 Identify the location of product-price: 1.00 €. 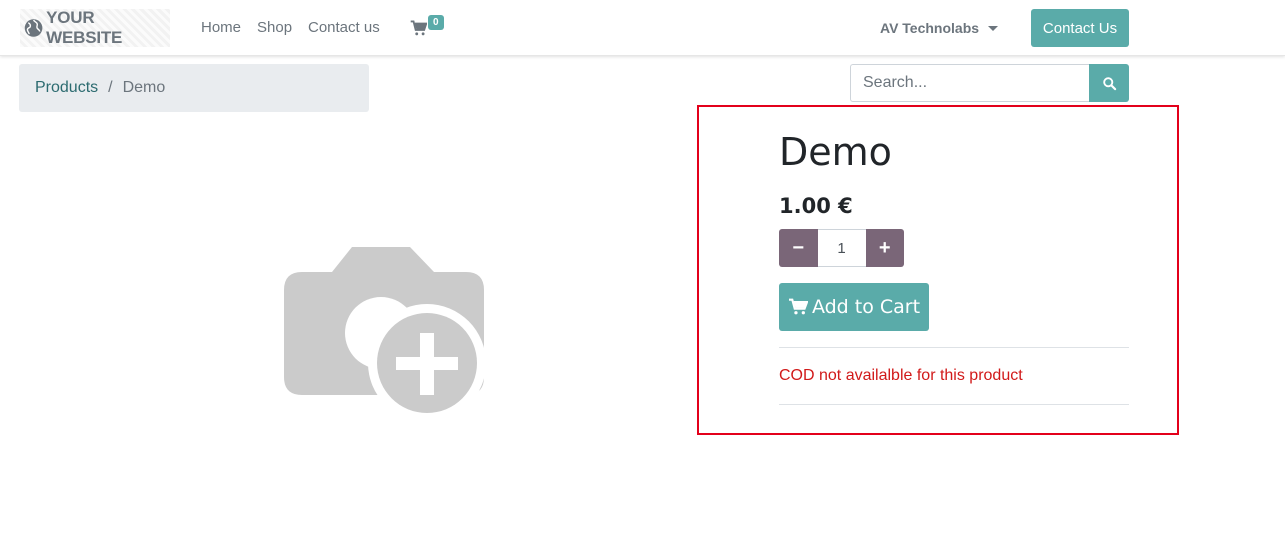
(816, 206).